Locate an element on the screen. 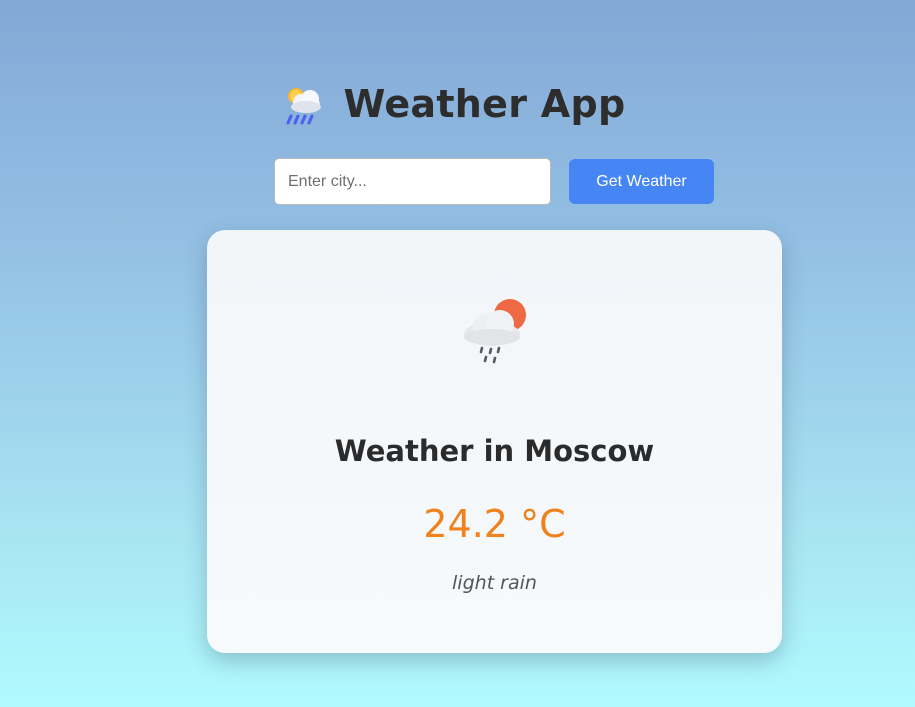 Image resolution: width=915 pixels, height=707 pixels. app-header: Weather App is located at coordinates (457, 104).